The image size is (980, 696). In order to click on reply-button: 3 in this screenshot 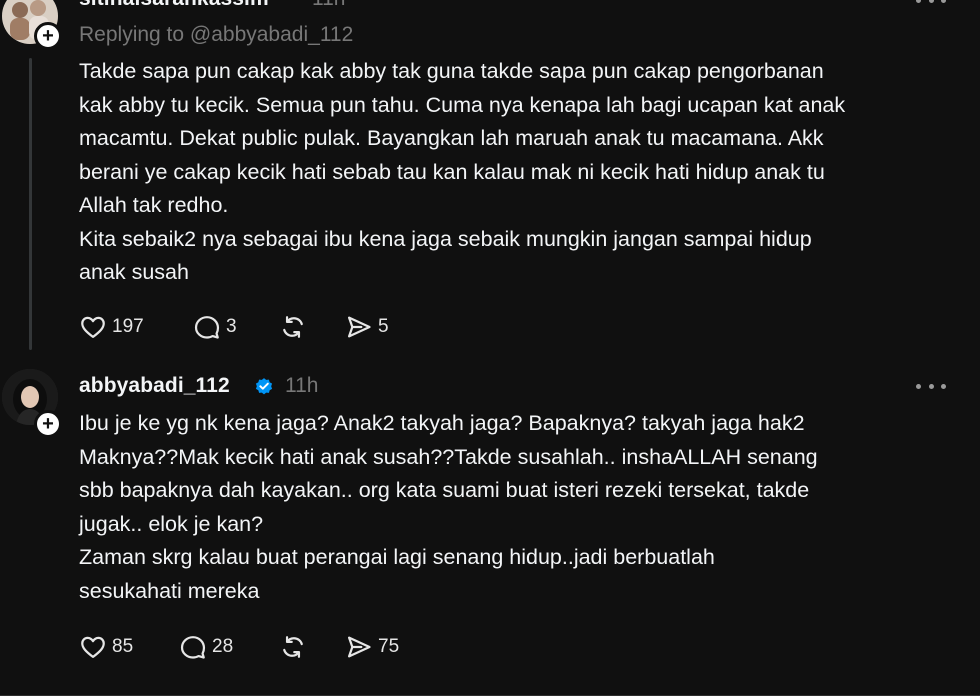, I will do `click(235, 327)`.